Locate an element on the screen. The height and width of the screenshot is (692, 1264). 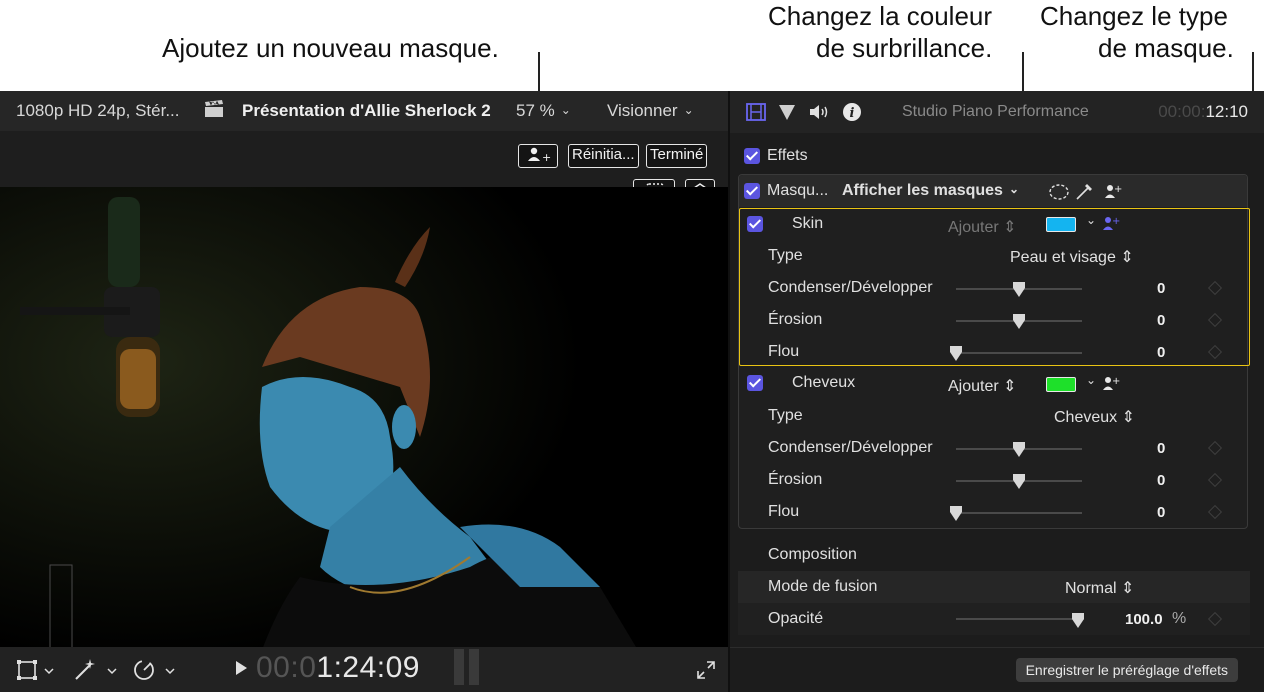
clapper-icon is located at coordinates (214, 108).